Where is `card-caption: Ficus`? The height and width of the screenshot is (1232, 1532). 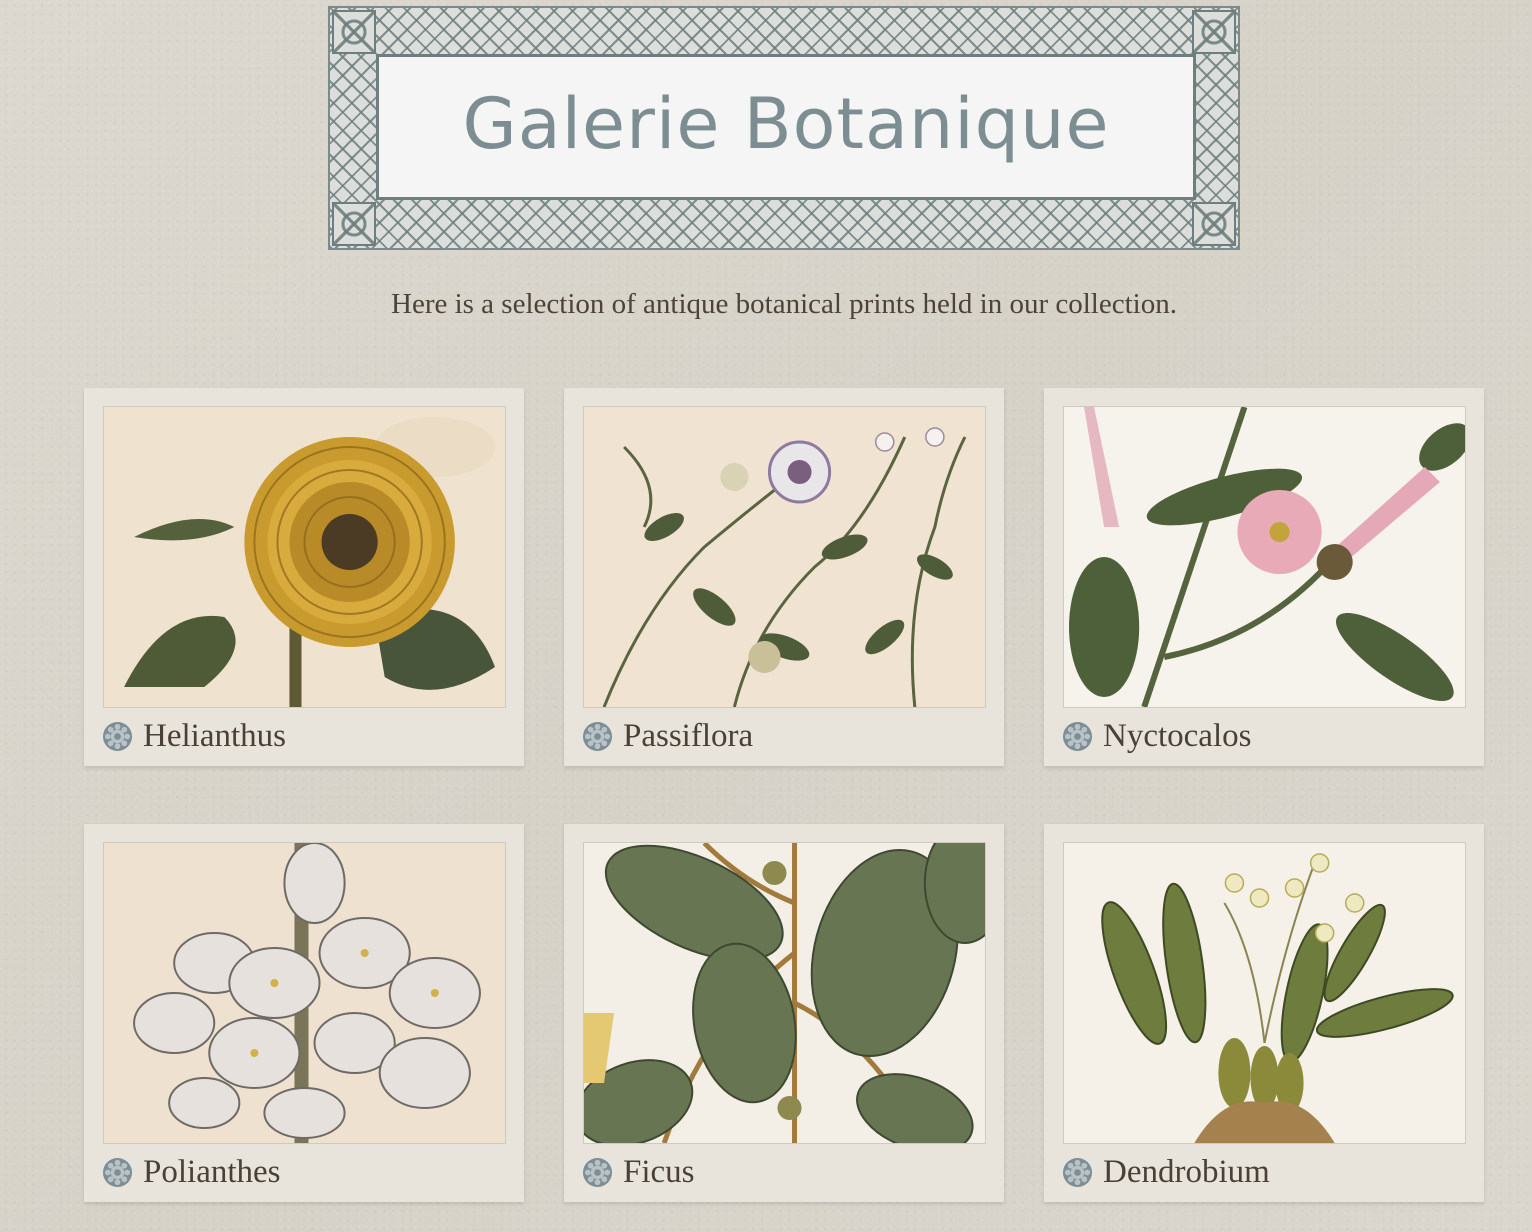 card-caption: Ficus is located at coordinates (638, 1172).